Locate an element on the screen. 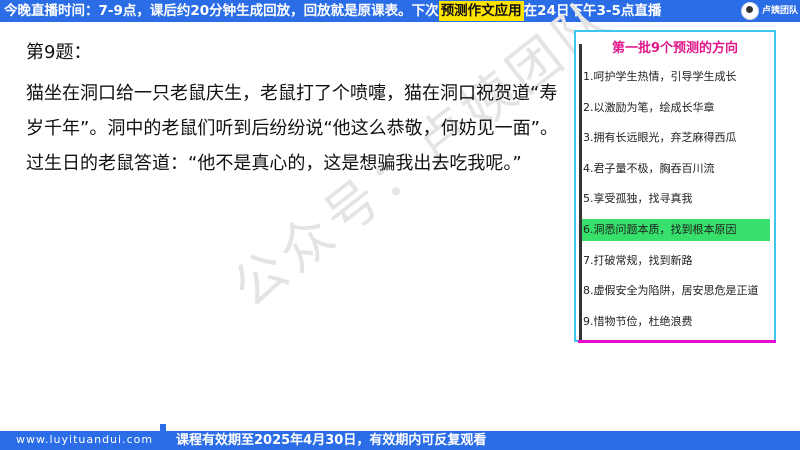 This screenshot has height=450, width=800. team-logo: 卢姨团队 is located at coordinates (769, 11).